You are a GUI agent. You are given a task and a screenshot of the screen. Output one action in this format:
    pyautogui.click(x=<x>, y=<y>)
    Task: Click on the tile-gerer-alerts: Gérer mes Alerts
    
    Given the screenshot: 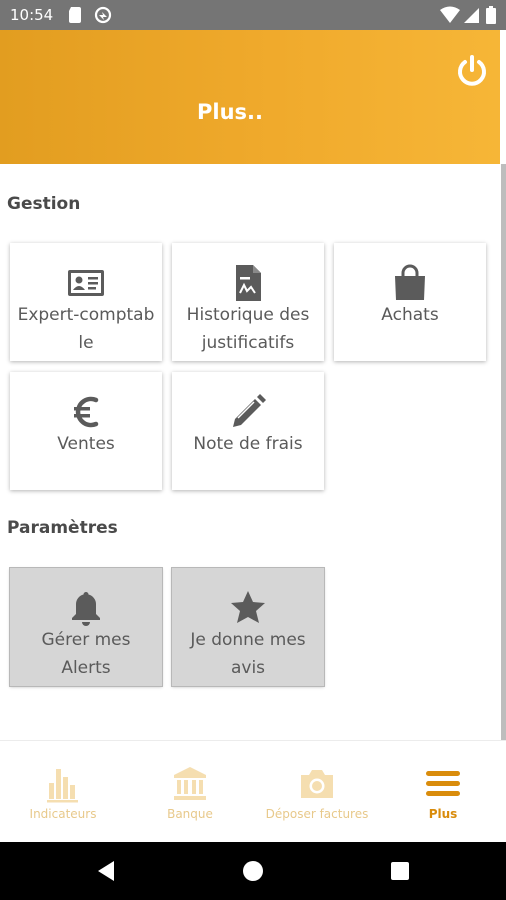 What is the action you would take?
    pyautogui.click(x=86, y=627)
    